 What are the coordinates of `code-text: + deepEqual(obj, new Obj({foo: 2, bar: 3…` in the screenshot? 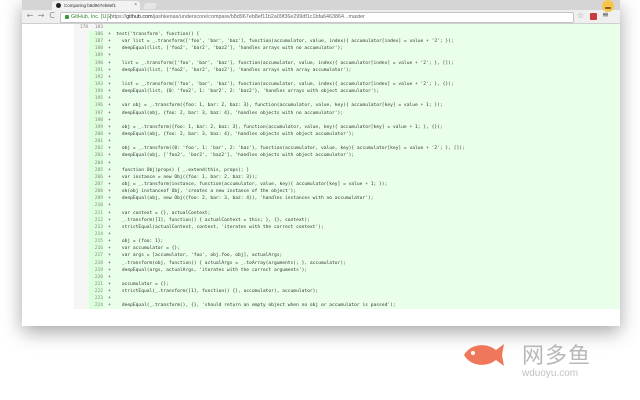 It's located at (241, 199).